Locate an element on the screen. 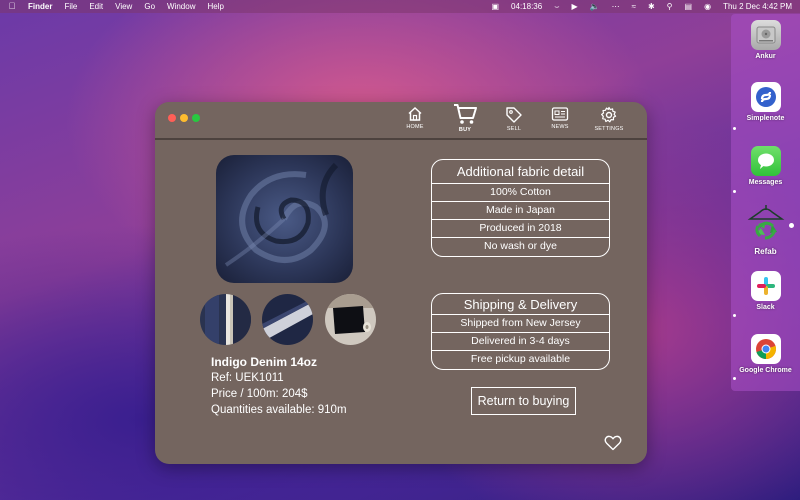  recording-icon: ▣ is located at coordinates (495, 6).